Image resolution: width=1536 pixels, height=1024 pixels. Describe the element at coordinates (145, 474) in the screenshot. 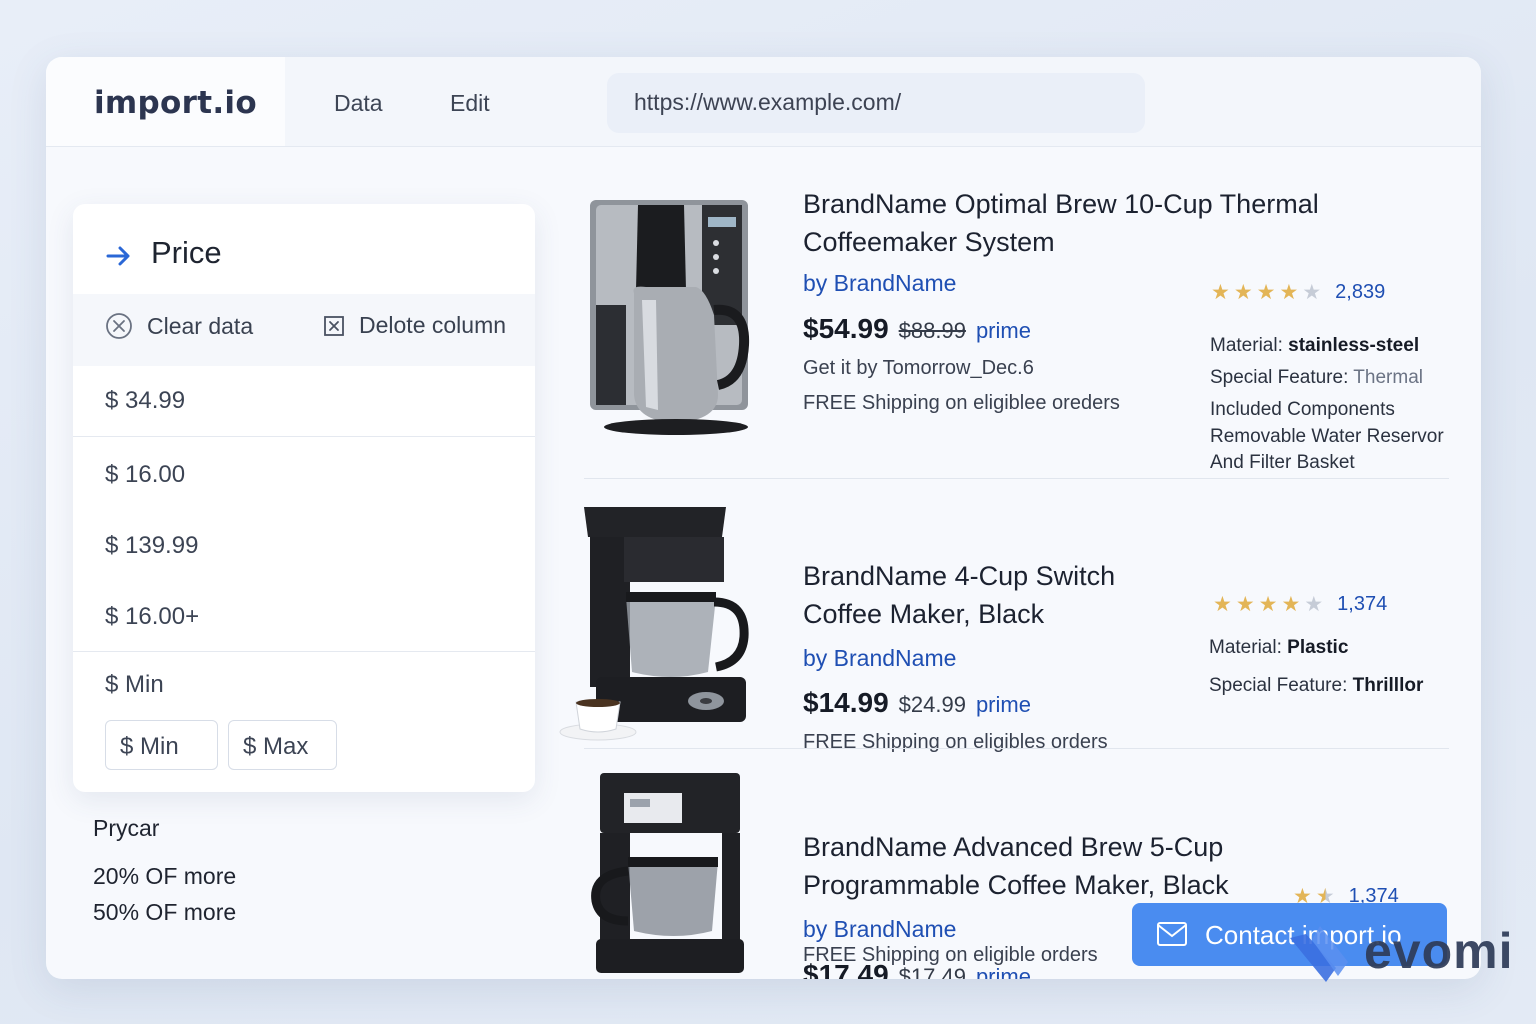

I see `price-value: $ 16.00` at that location.